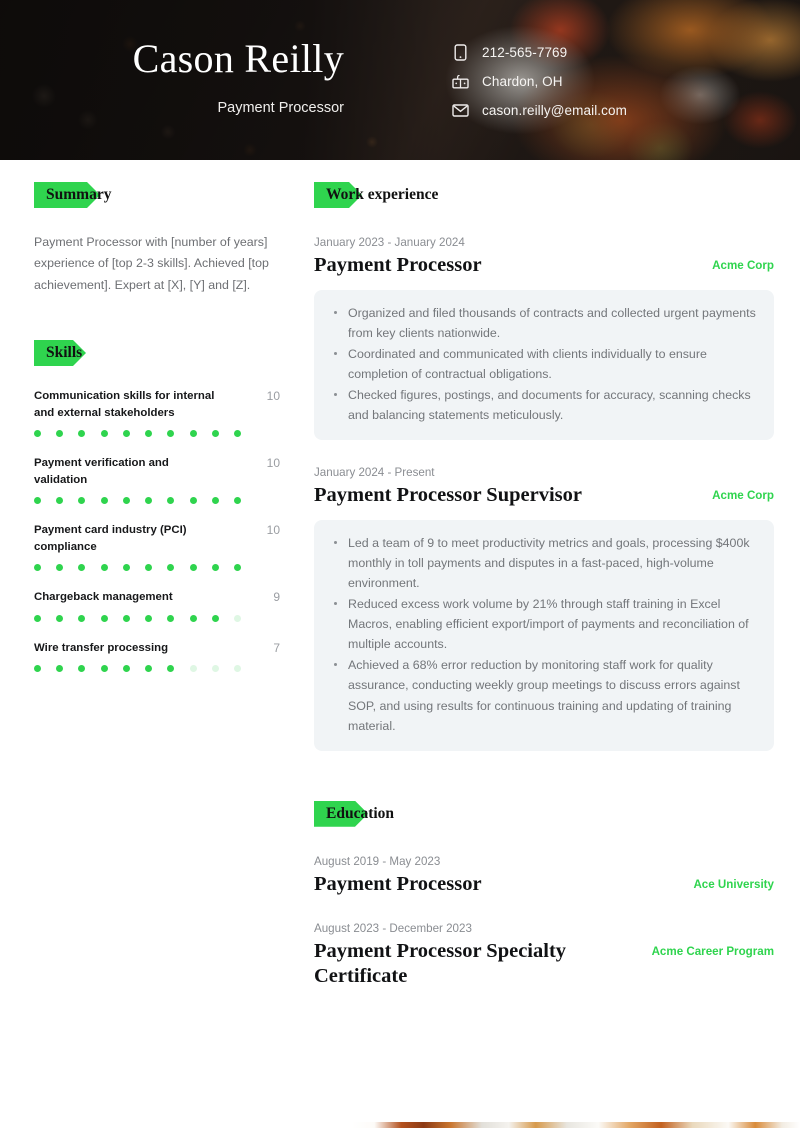 The width and height of the screenshot is (800, 1128). What do you see at coordinates (733, 884) in the screenshot?
I see `entry-organization: Ace University` at bounding box center [733, 884].